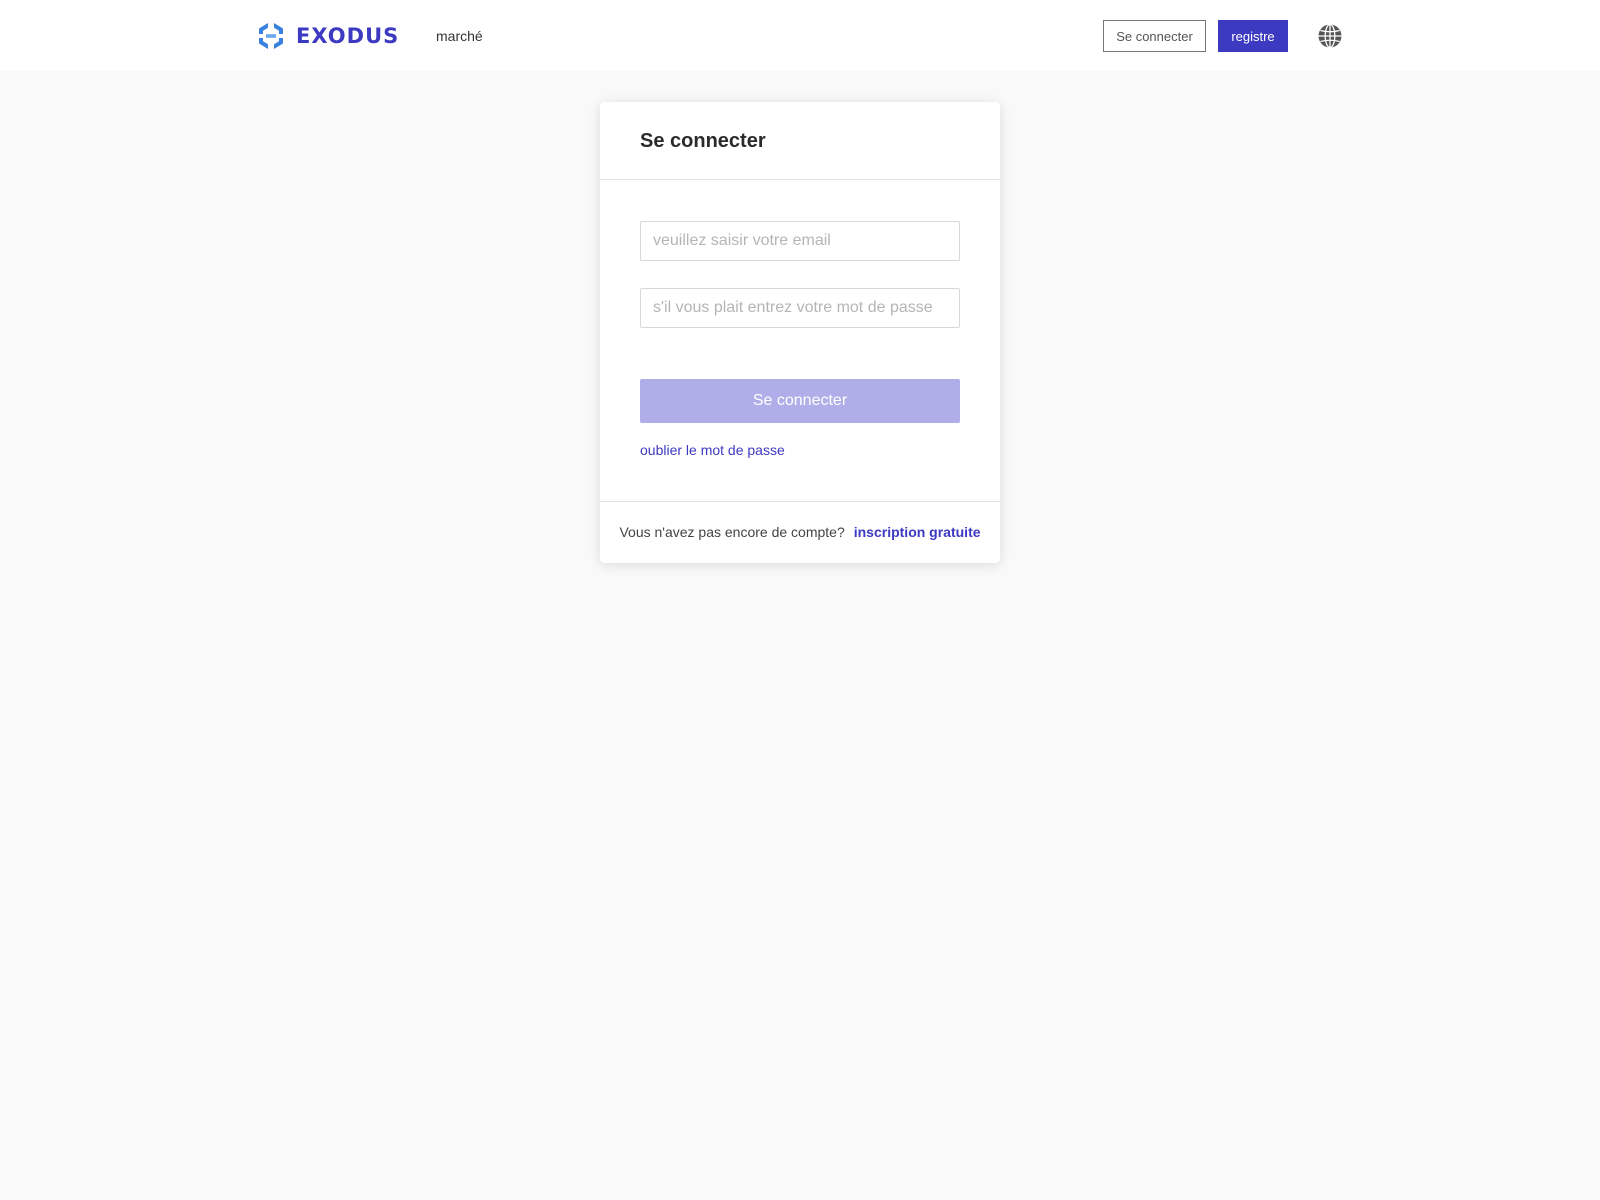  Describe the element at coordinates (800, 341) in the screenshot. I see `login-form: Se connecter oublier le mot de passe` at that location.